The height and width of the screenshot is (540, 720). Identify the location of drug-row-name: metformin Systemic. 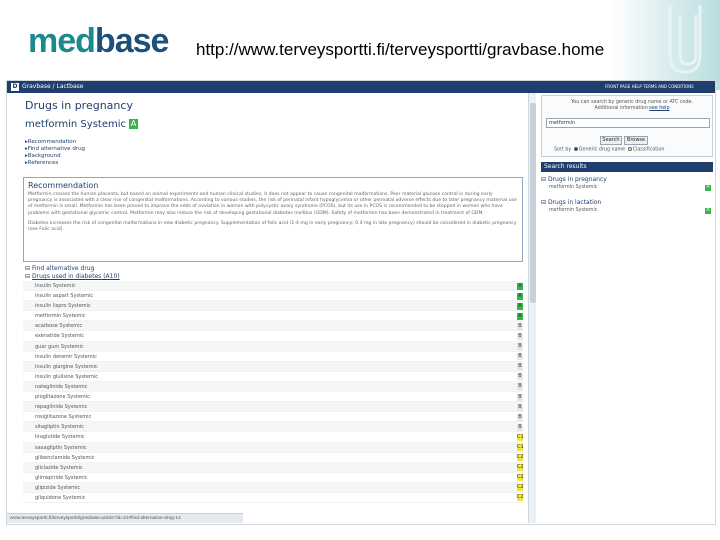
(60, 316).